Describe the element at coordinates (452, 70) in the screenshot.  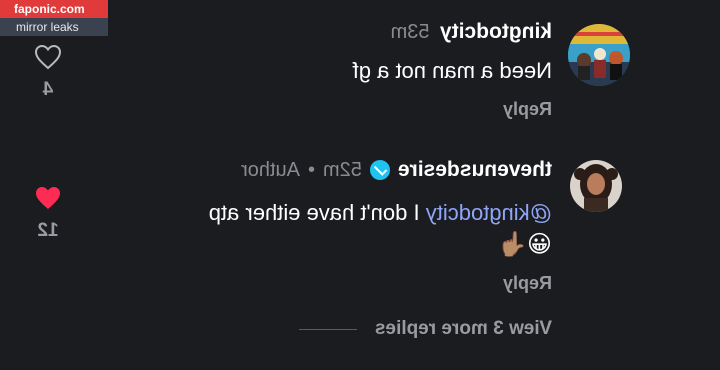
I see `comment-text: Need a man not a gf` at that location.